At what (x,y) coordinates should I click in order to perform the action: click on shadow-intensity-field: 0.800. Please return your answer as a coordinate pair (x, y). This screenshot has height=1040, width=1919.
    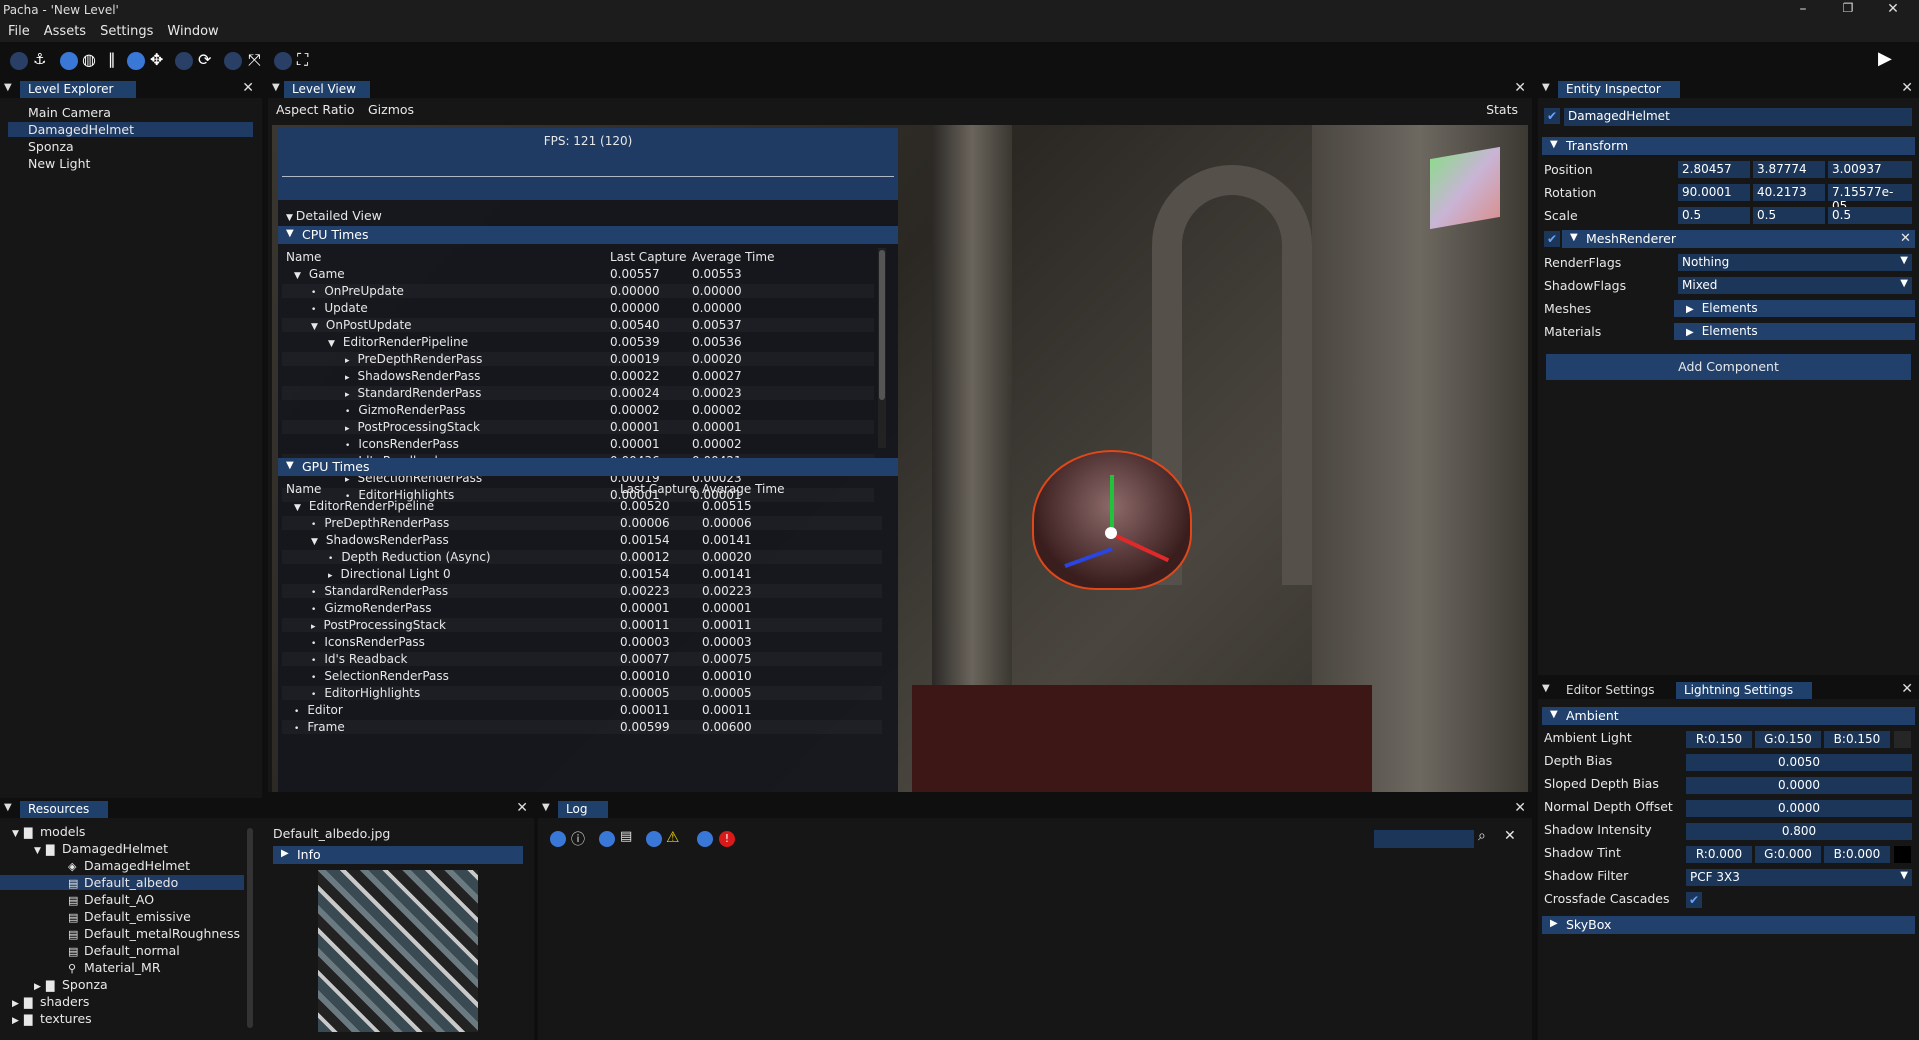
    Looking at the image, I should click on (1799, 831).